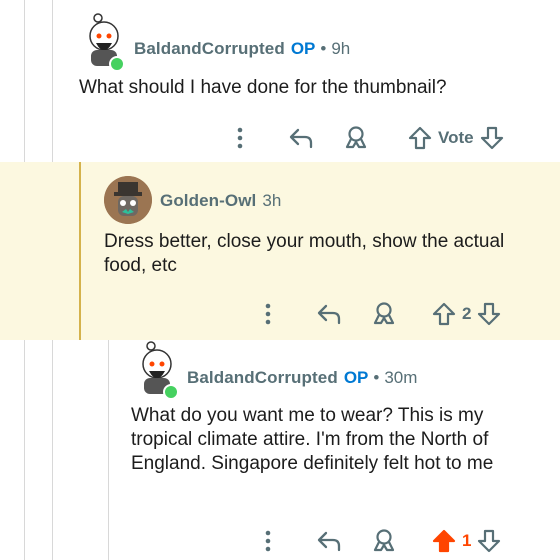 This screenshot has width=560, height=560. I want to click on comment-header: BaldandCorrupted OP • 9h, so click(242, 49).